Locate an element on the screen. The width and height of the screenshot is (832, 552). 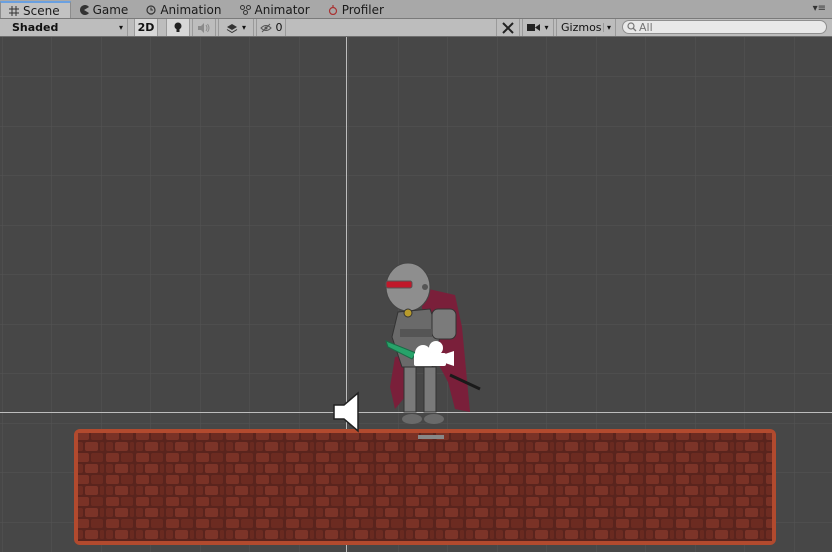
tab-animation: Animation is located at coordinates (184, 9).